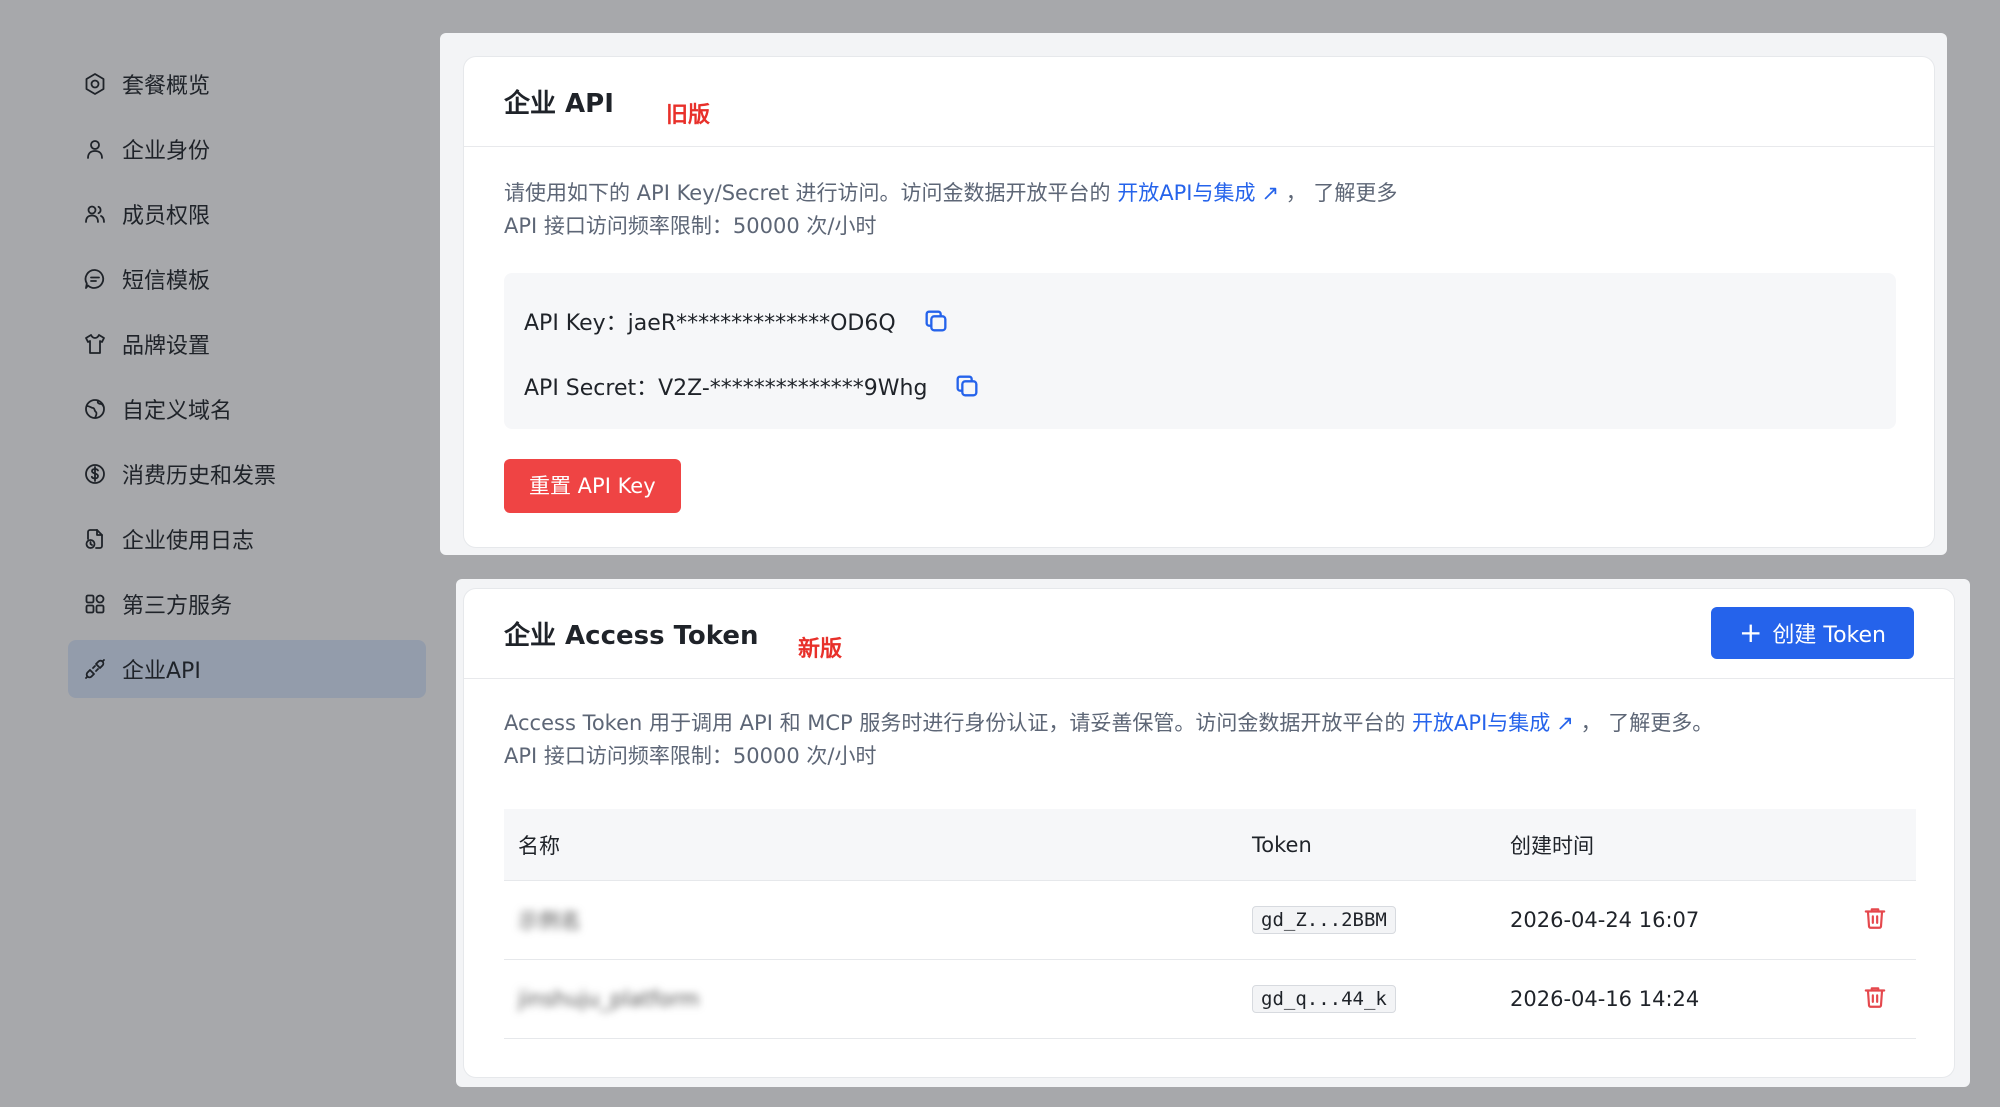  Describe the element at coordinates (592, 486) in the screenshot. I see `reset-api-key-button: 重置 API Key` at that location.